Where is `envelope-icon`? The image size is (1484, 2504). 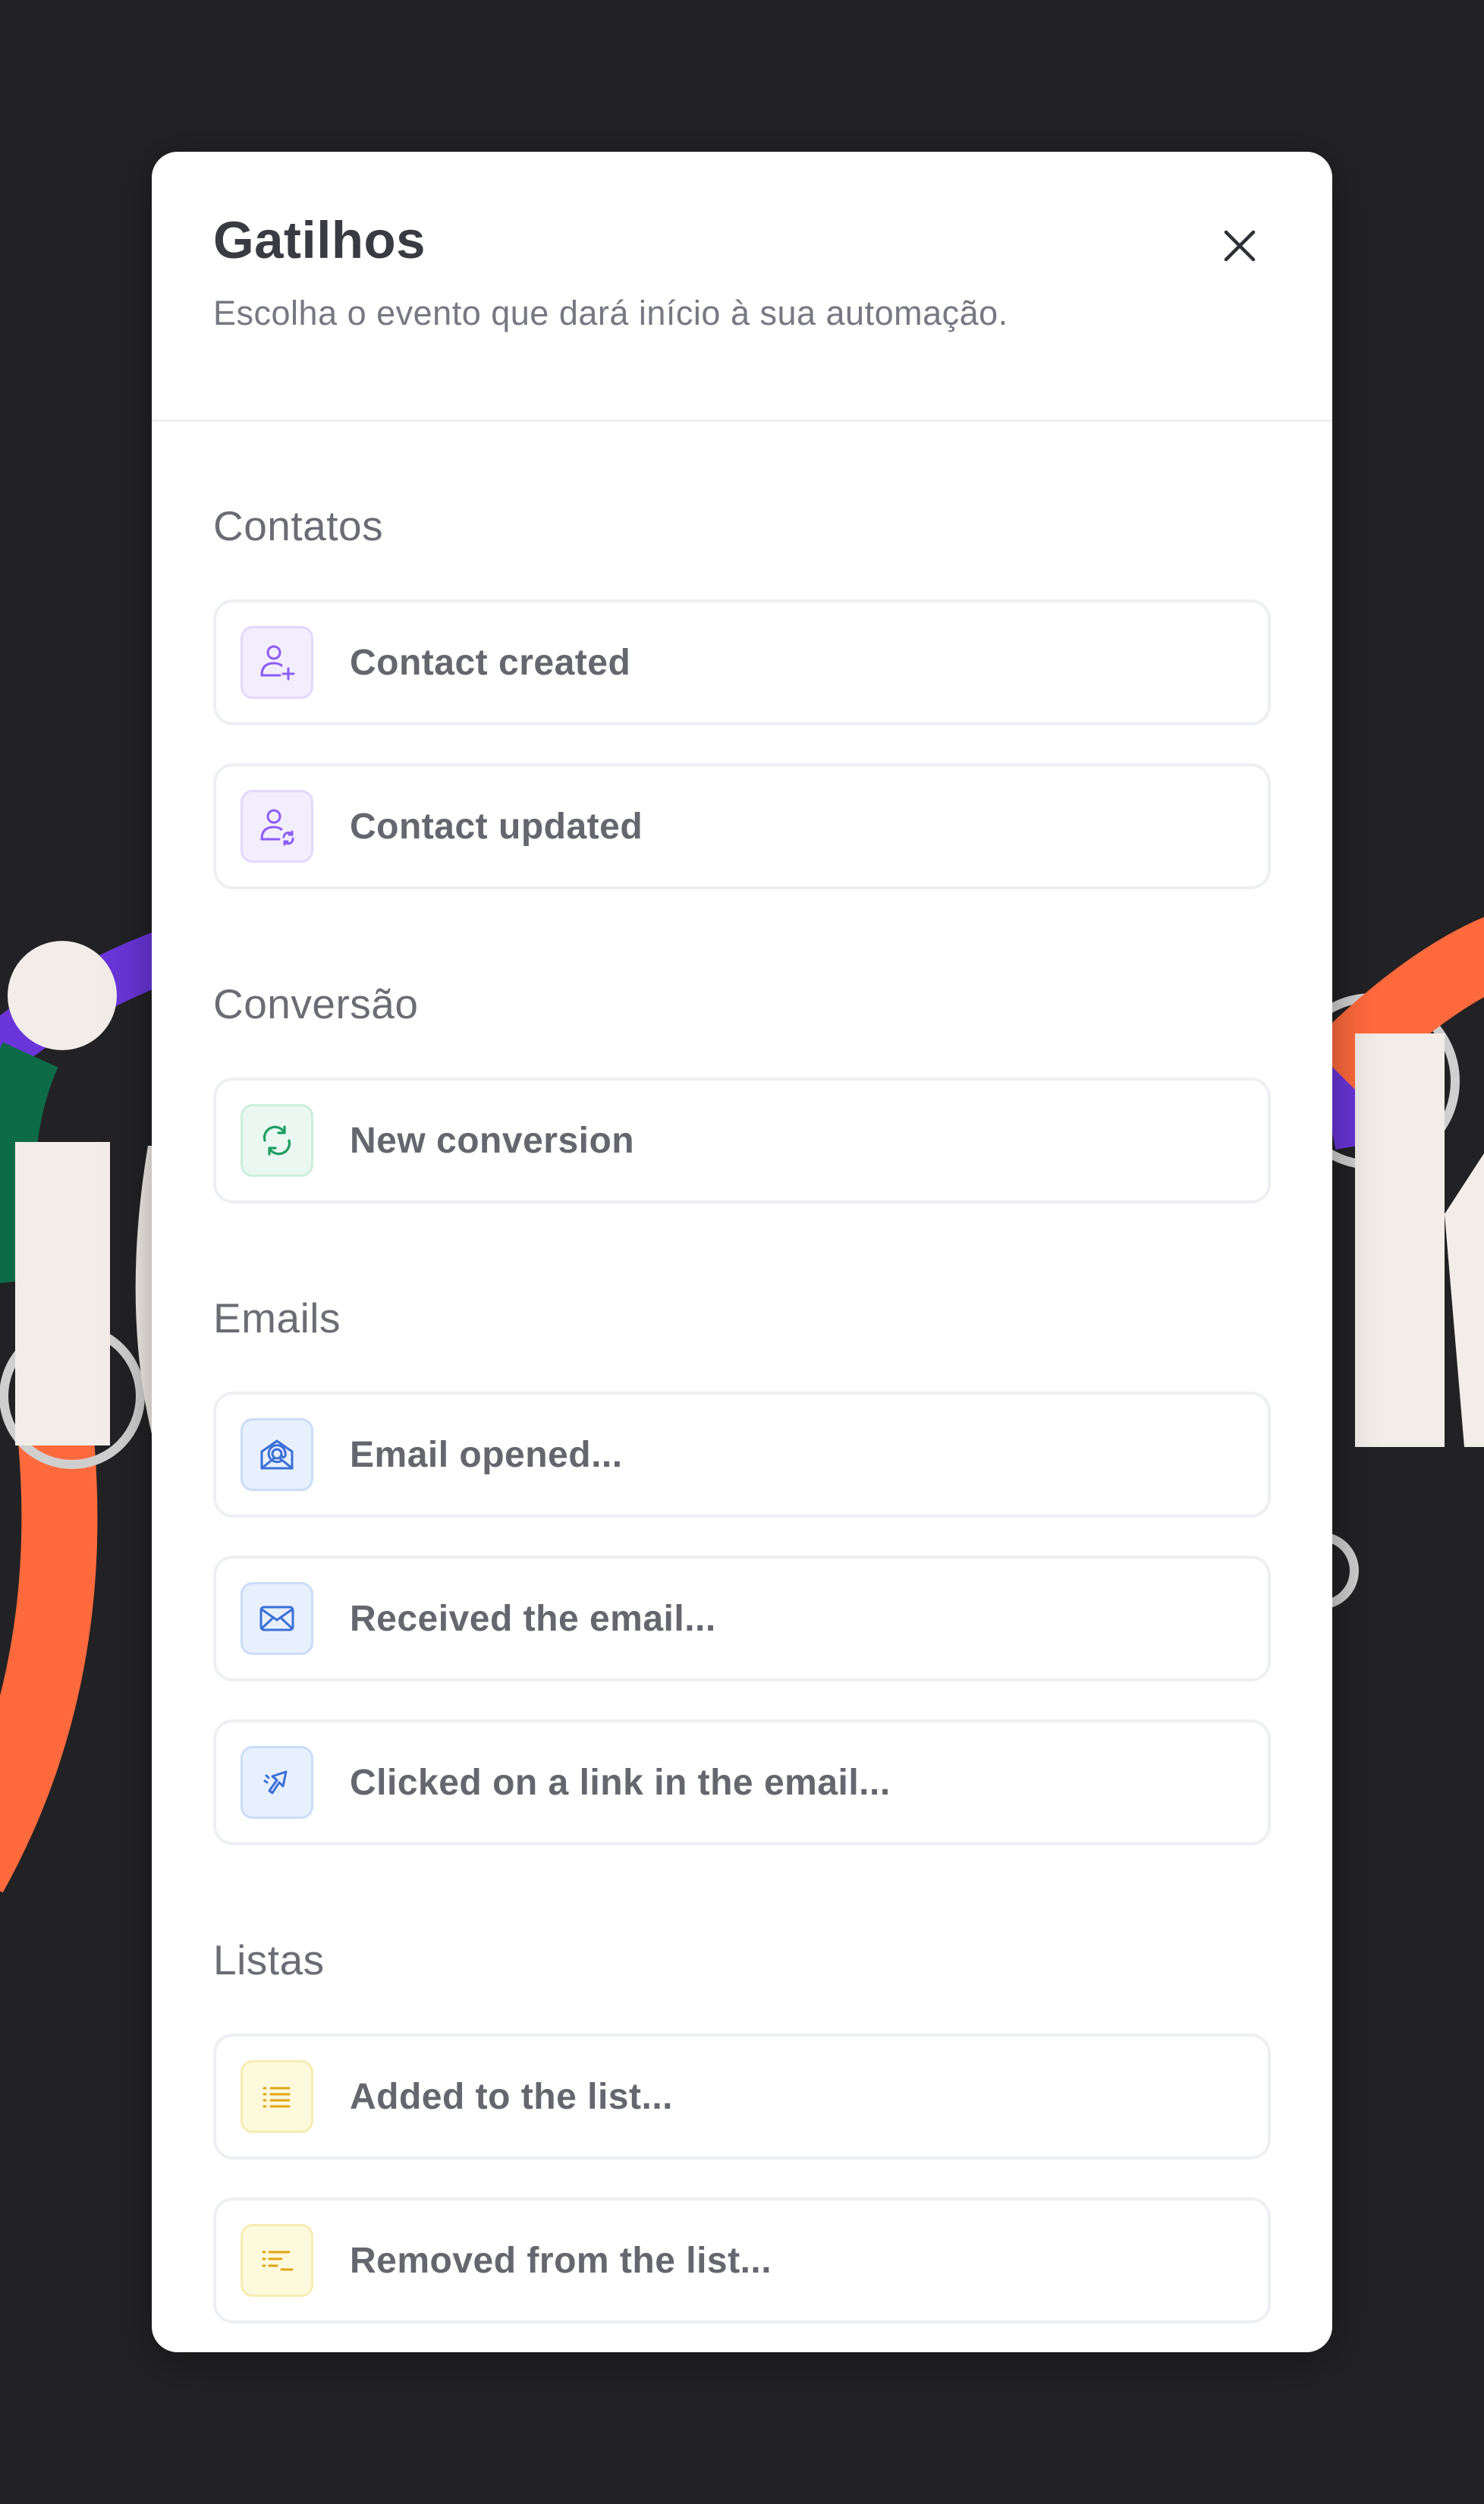
envelope-icon is located at coordinates (277, 1618).